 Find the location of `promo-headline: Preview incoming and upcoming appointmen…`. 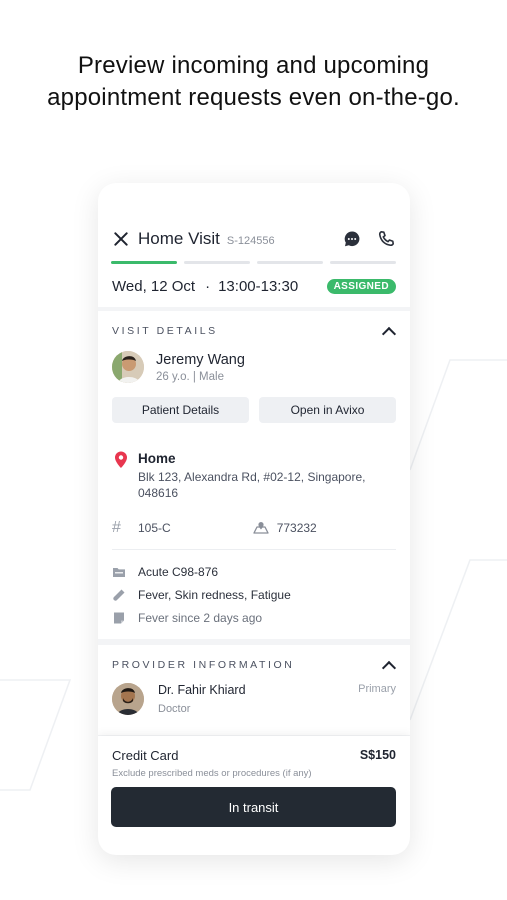

promo-headline: Preview incoming and upcoming appointmen… is located at coordinates (253, 82).